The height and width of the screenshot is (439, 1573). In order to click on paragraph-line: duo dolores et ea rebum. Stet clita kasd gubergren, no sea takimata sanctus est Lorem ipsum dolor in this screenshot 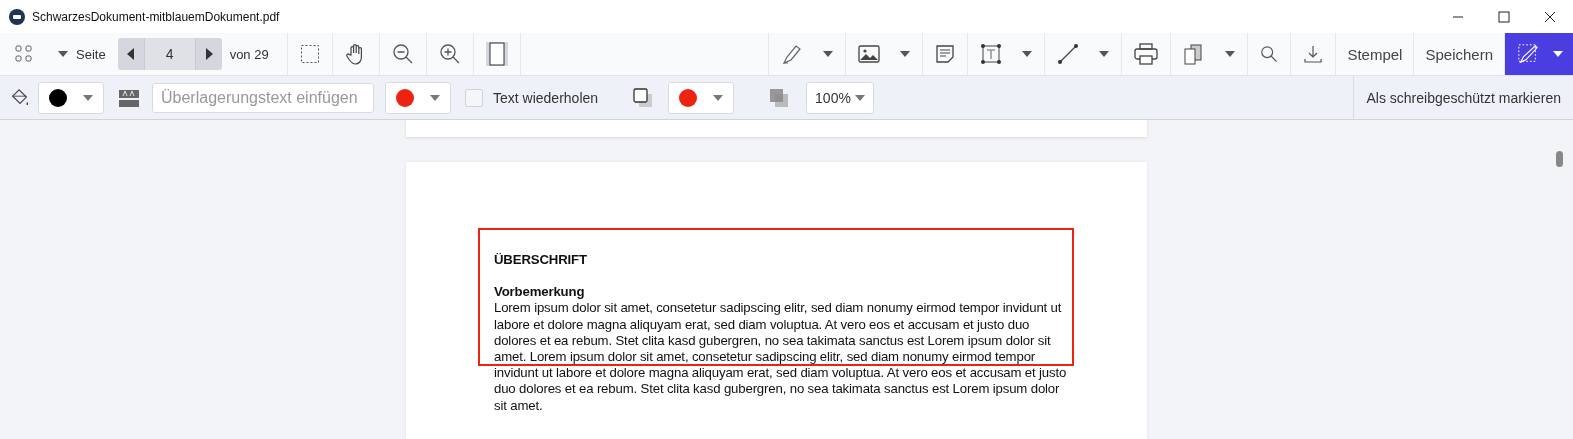, I will do `click(777, 389)`.